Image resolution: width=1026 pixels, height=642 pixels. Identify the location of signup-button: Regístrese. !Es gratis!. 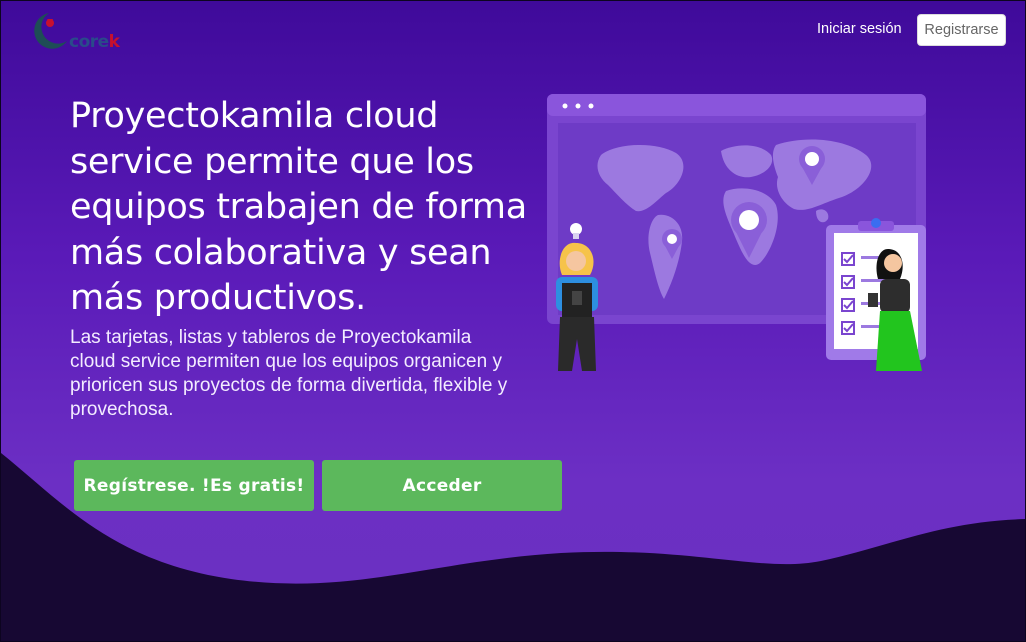
(194, 485).